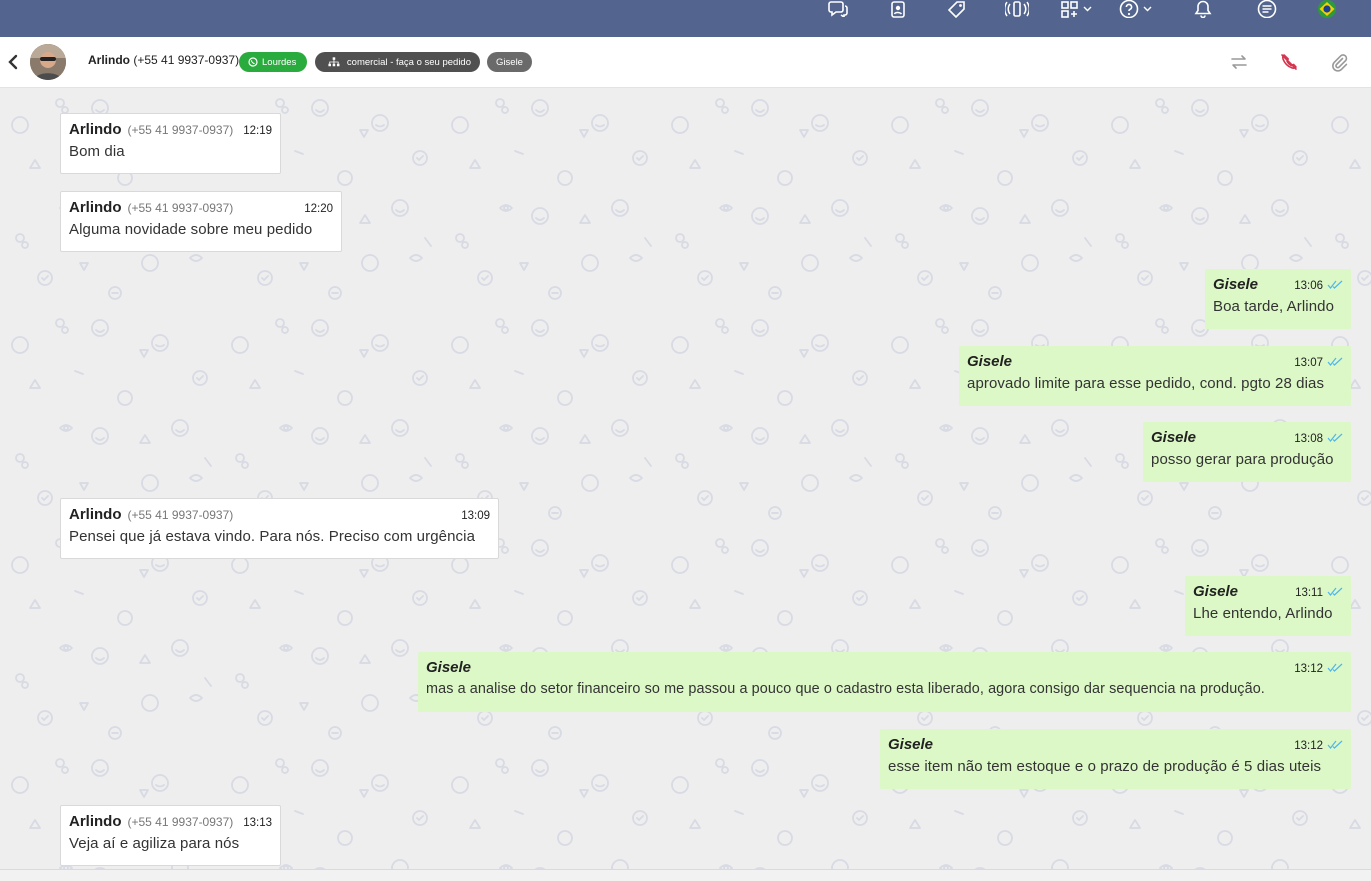 The image size is (1371, 881). I want to click on chat-bubbles-icon, so click(838, 9).